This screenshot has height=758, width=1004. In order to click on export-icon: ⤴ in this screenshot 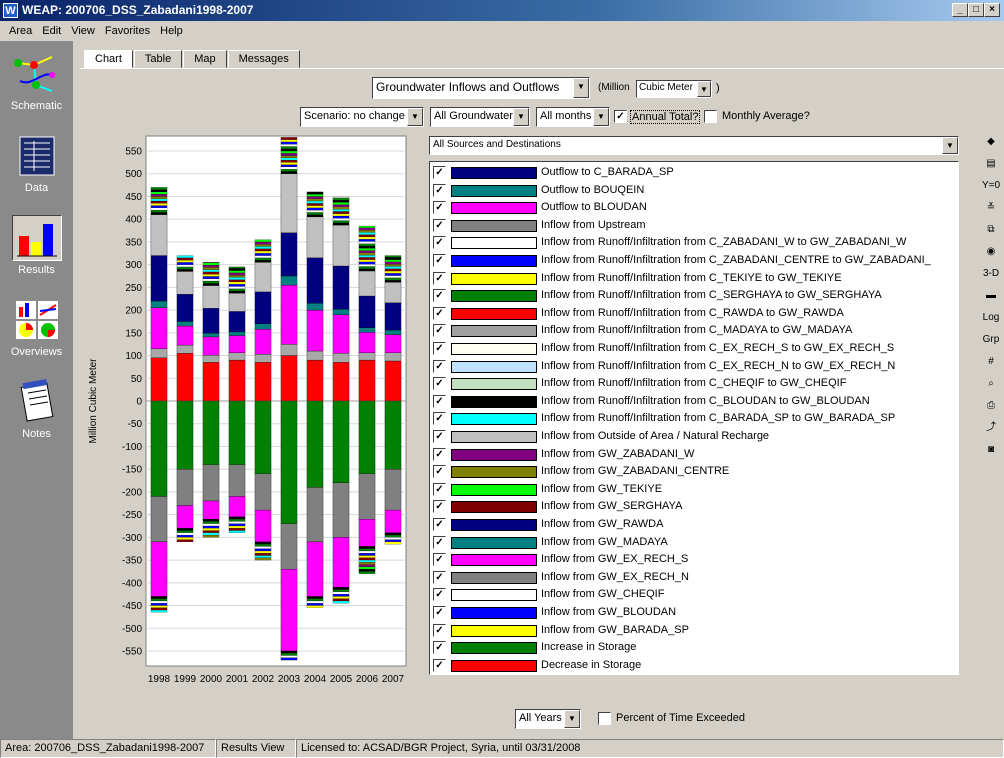, I will do `click(991, 428)`.